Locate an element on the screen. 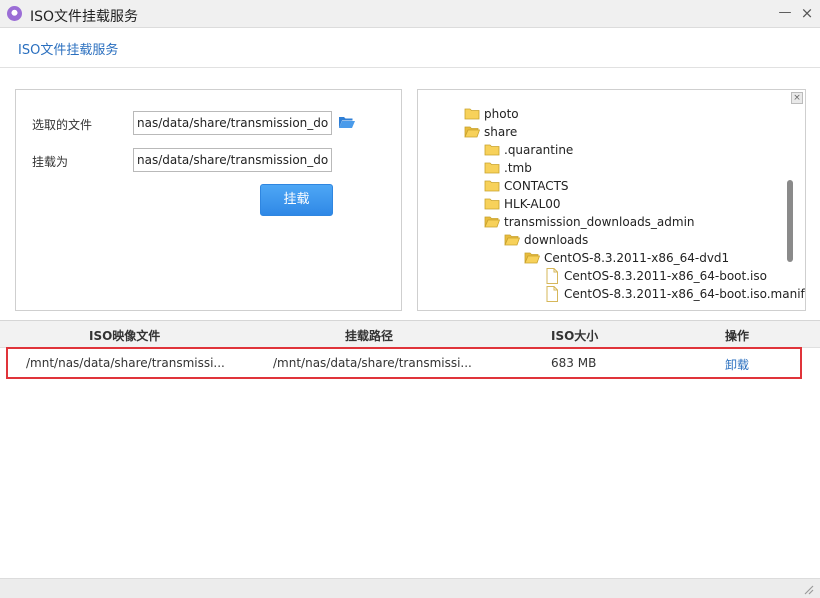 The image size is (820, 598). tree-item-label: share is located at coordinates (501, 132).